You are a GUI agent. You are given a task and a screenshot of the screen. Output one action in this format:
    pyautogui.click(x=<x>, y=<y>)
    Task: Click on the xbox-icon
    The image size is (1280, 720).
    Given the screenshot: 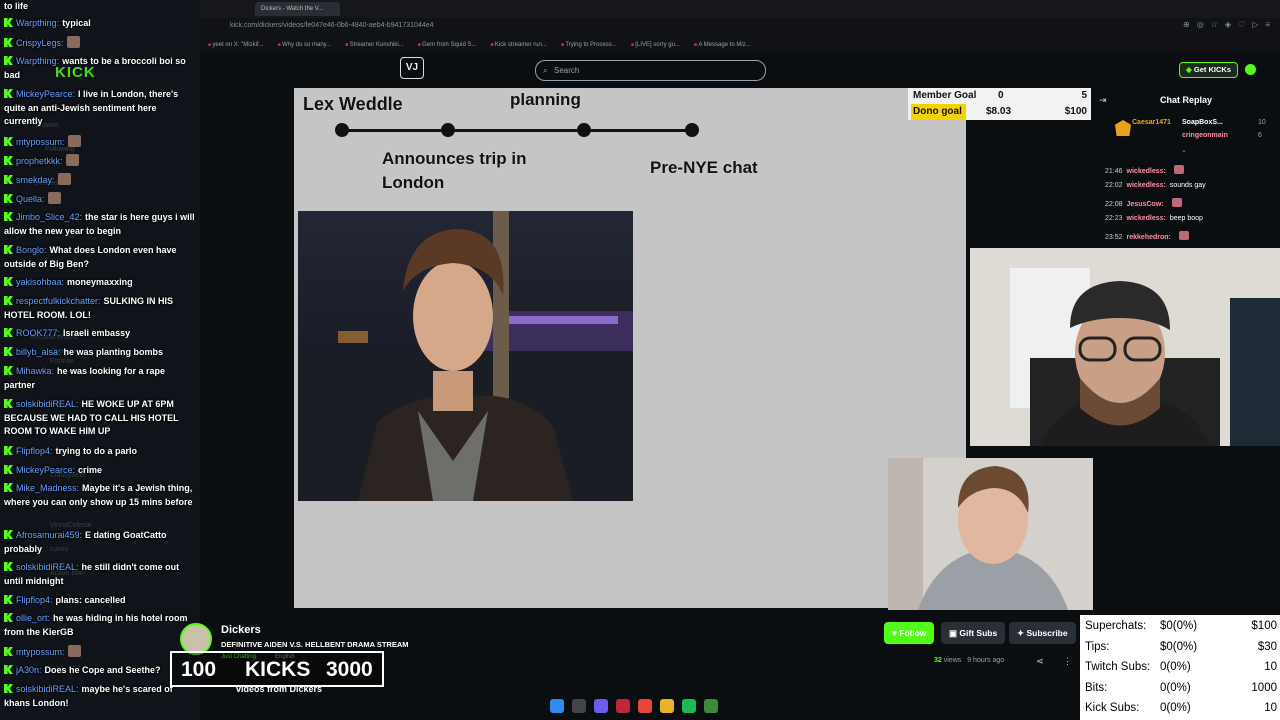 What is the action you would take?
    pyautogui.click(x=711, y=706)
    